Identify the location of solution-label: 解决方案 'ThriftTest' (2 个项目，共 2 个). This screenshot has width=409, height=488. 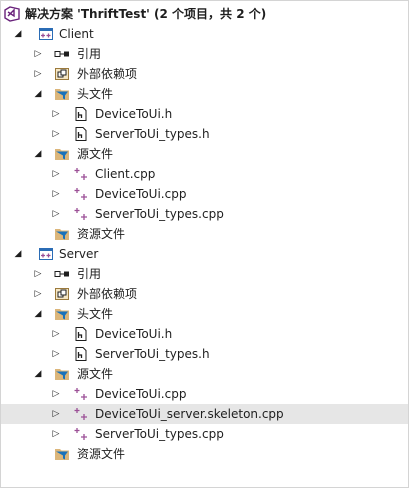
(146, 14).